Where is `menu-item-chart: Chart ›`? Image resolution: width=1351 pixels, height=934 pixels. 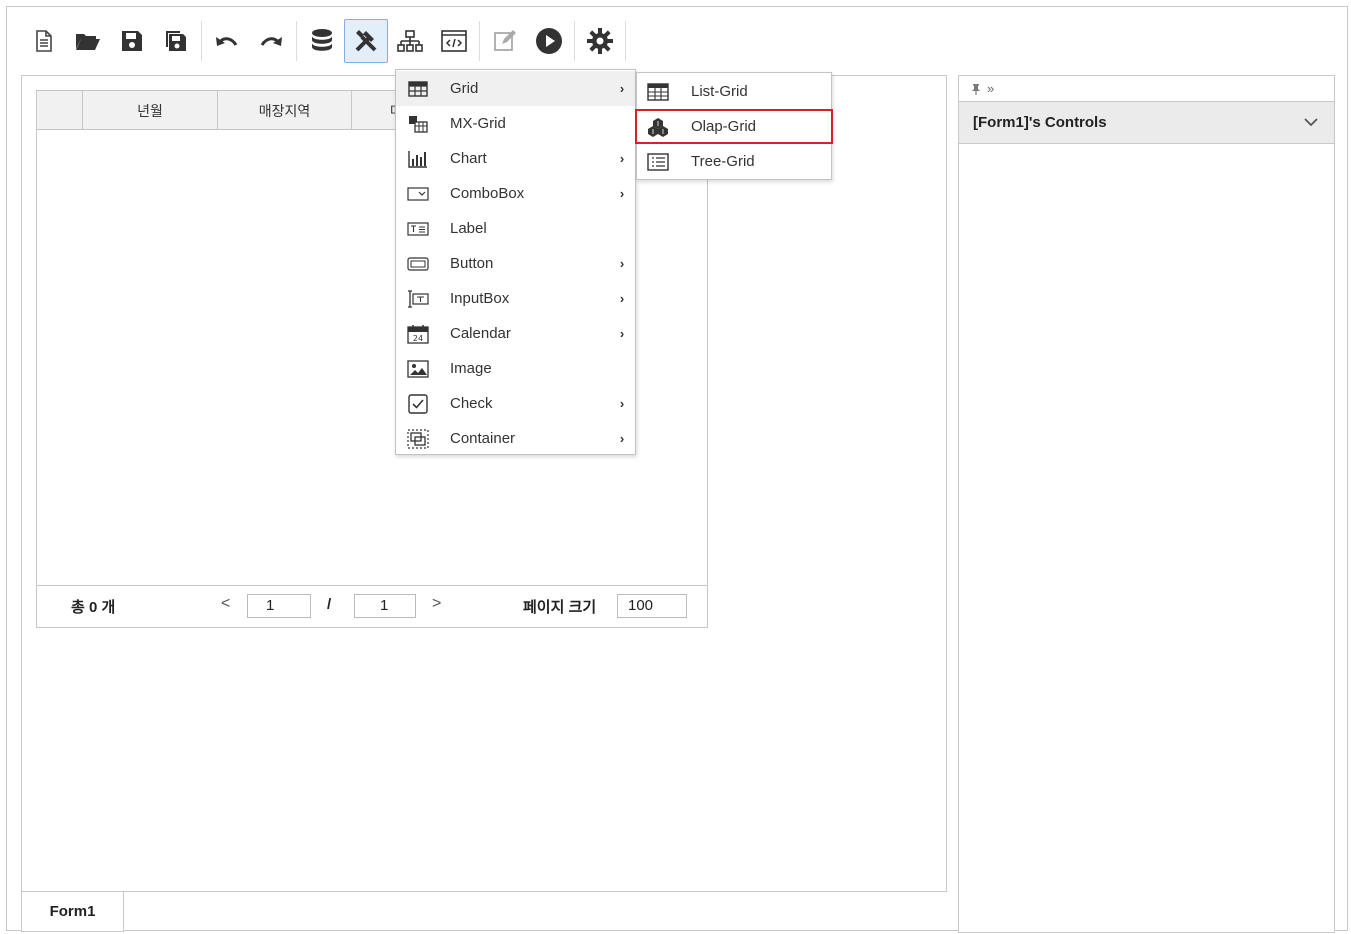 menu-item-chart: Chart › is located at coordinates (515, 158).